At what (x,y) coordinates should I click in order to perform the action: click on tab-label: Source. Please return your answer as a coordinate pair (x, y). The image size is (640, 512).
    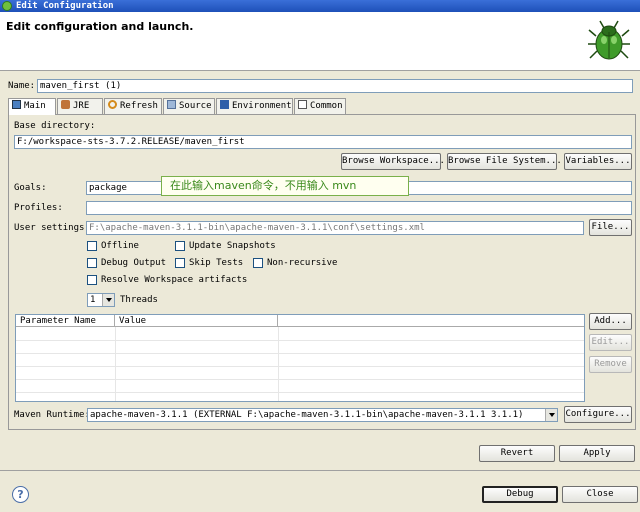
    Looking at the image, I should click on (195, 106).